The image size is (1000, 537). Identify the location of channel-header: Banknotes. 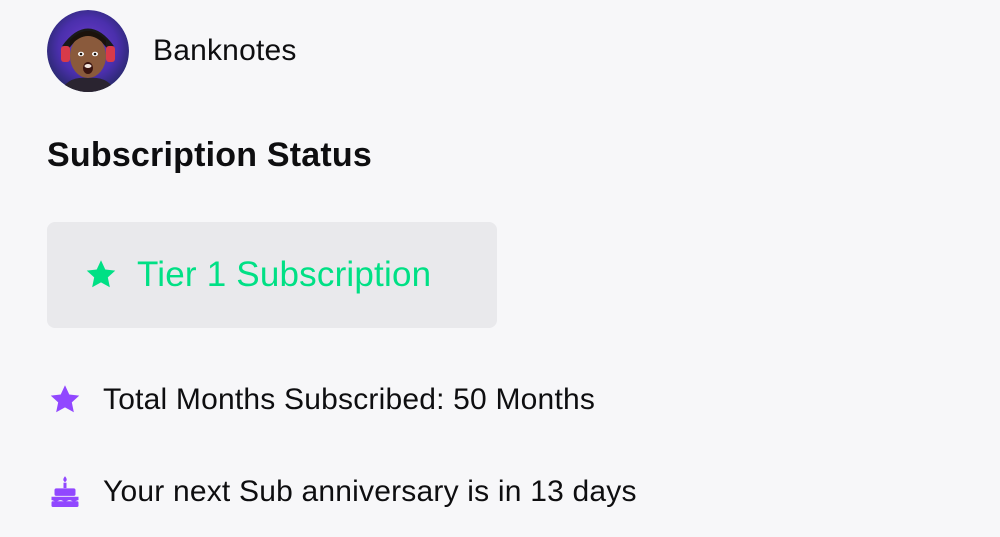
(172, 51).